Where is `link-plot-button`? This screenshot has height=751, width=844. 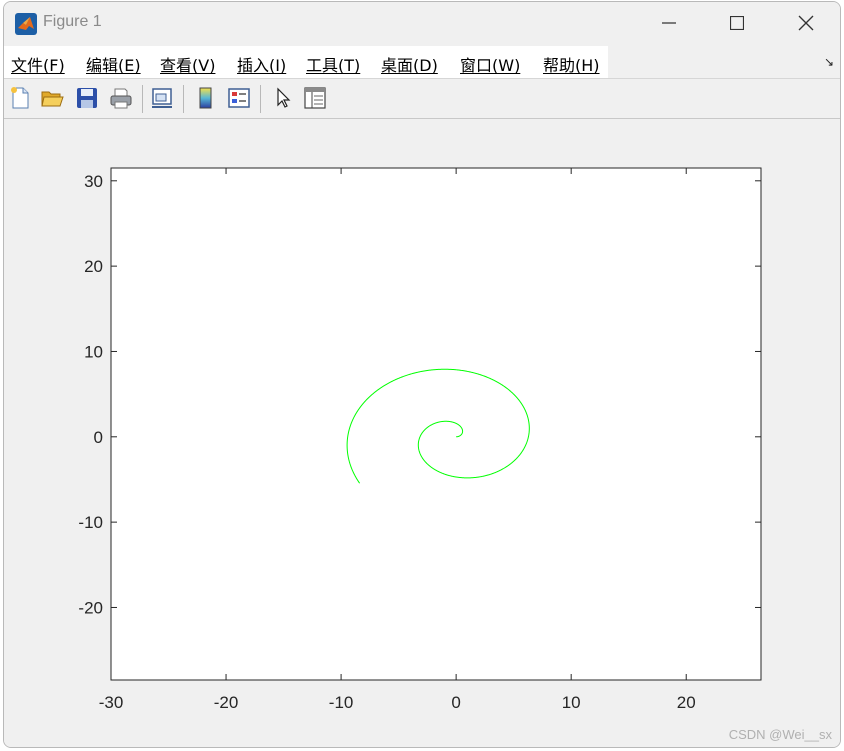
link-plot-button is located at coordinates (162, 98).